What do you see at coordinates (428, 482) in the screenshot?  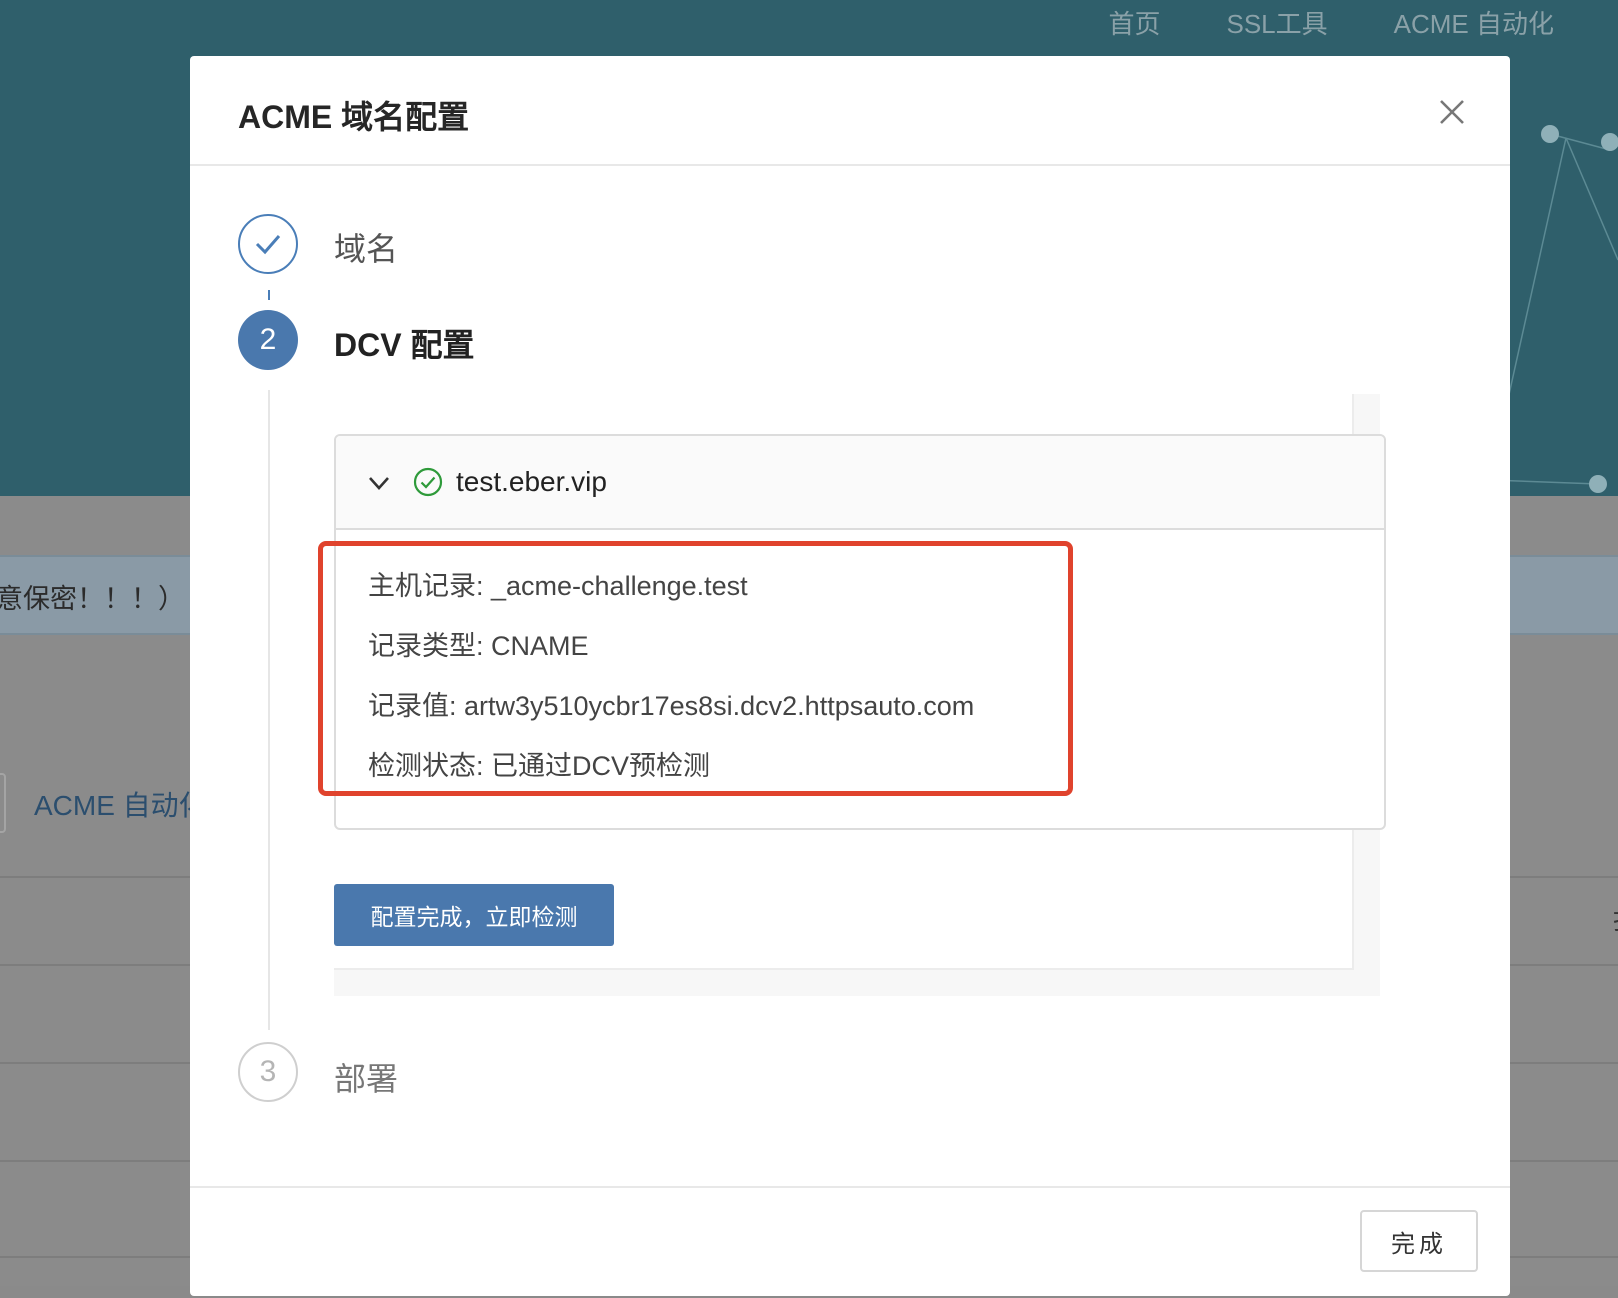 I see `check-circle-icon` at bounding box center [428, 482].